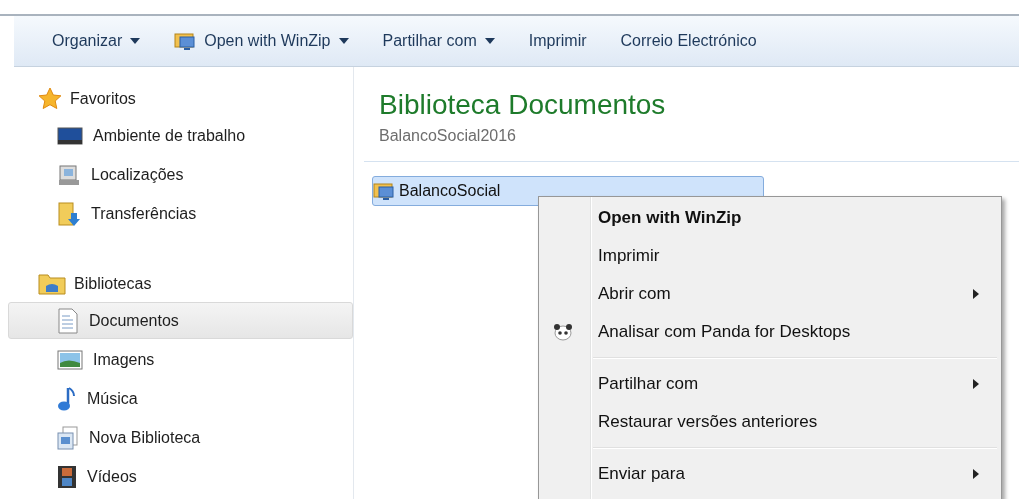 This screenshot has height=499, width=1019. What do you see at coordinates (438, 41) in the screenshot?
I see `toolbar-button: Partilhar com` at bounding box center [438, 41].